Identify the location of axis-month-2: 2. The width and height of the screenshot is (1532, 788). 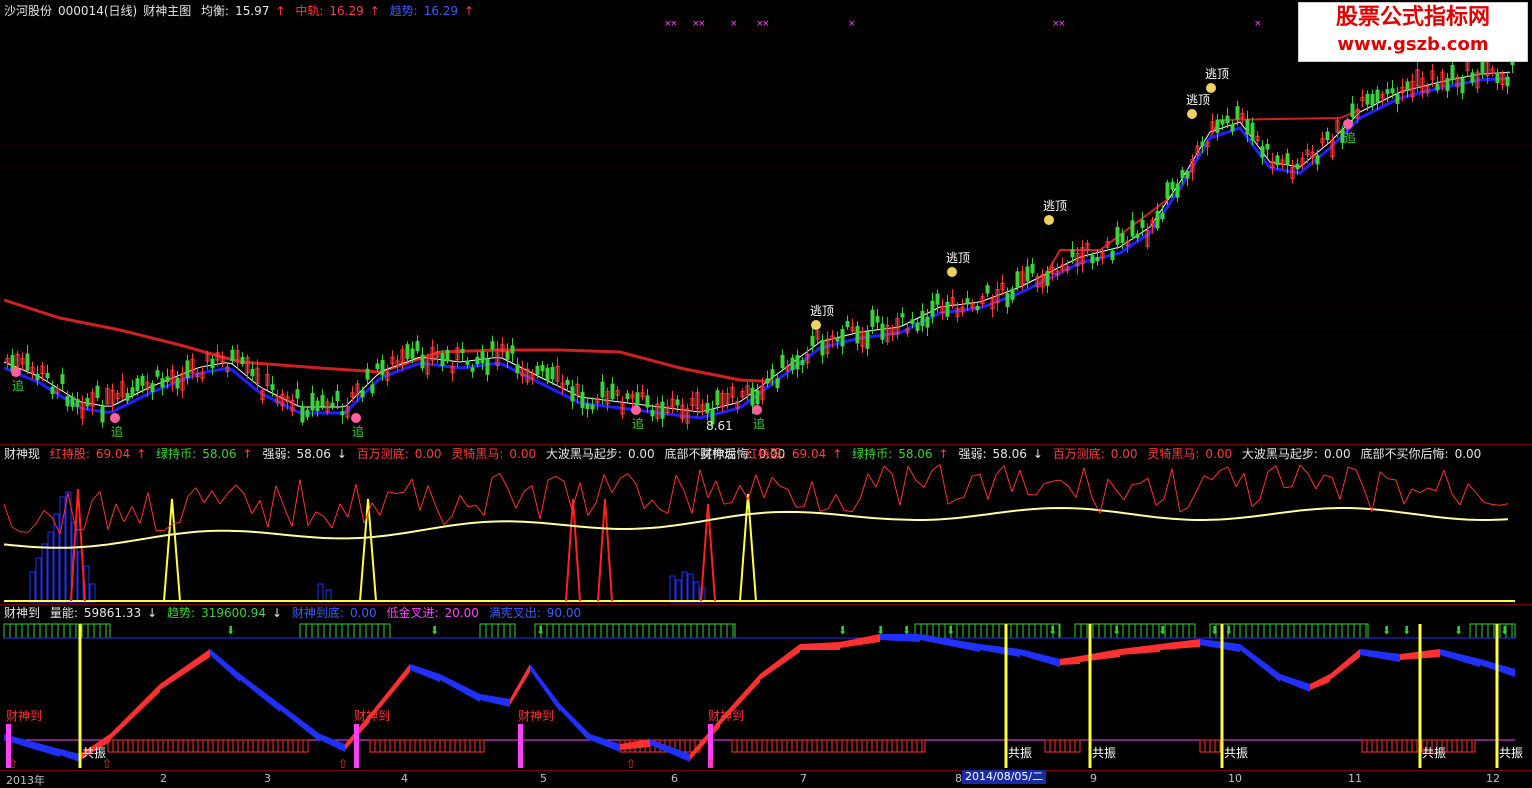
(163, 778).